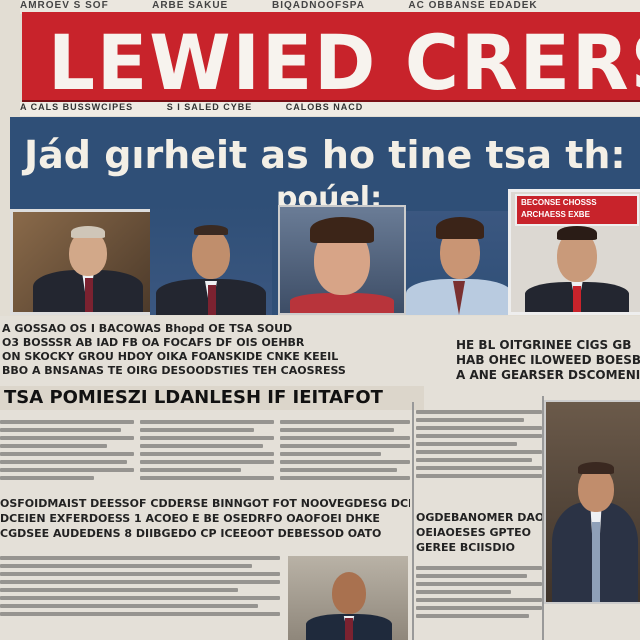 The width and height of the screenshot is (640, 640). I want to click on tag-line: ARCHAESS EXBE, so click(555, 214).